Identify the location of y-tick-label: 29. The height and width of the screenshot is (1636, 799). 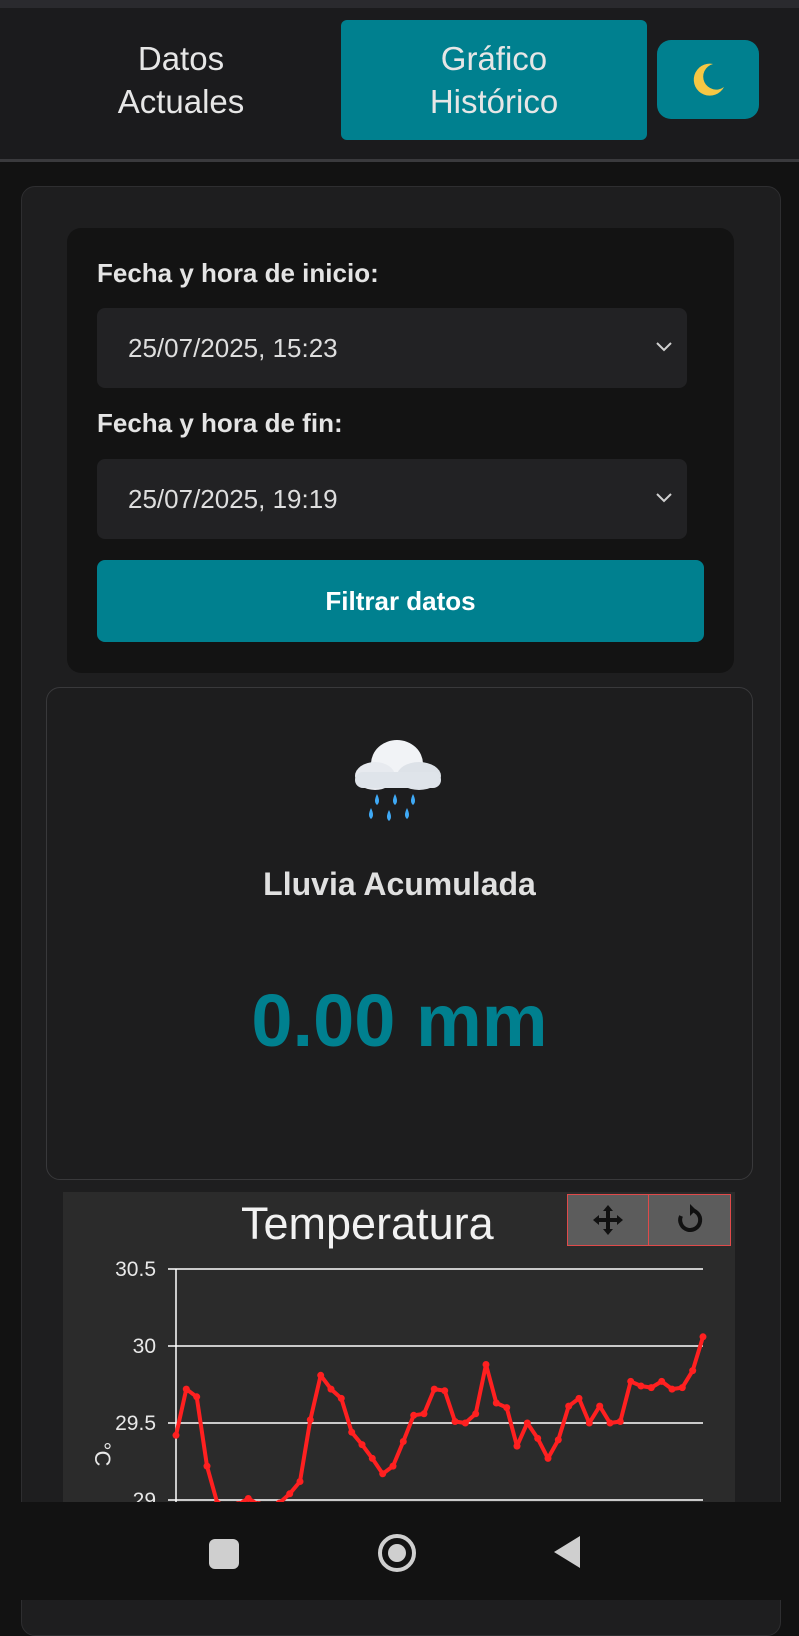
(144, 1495).